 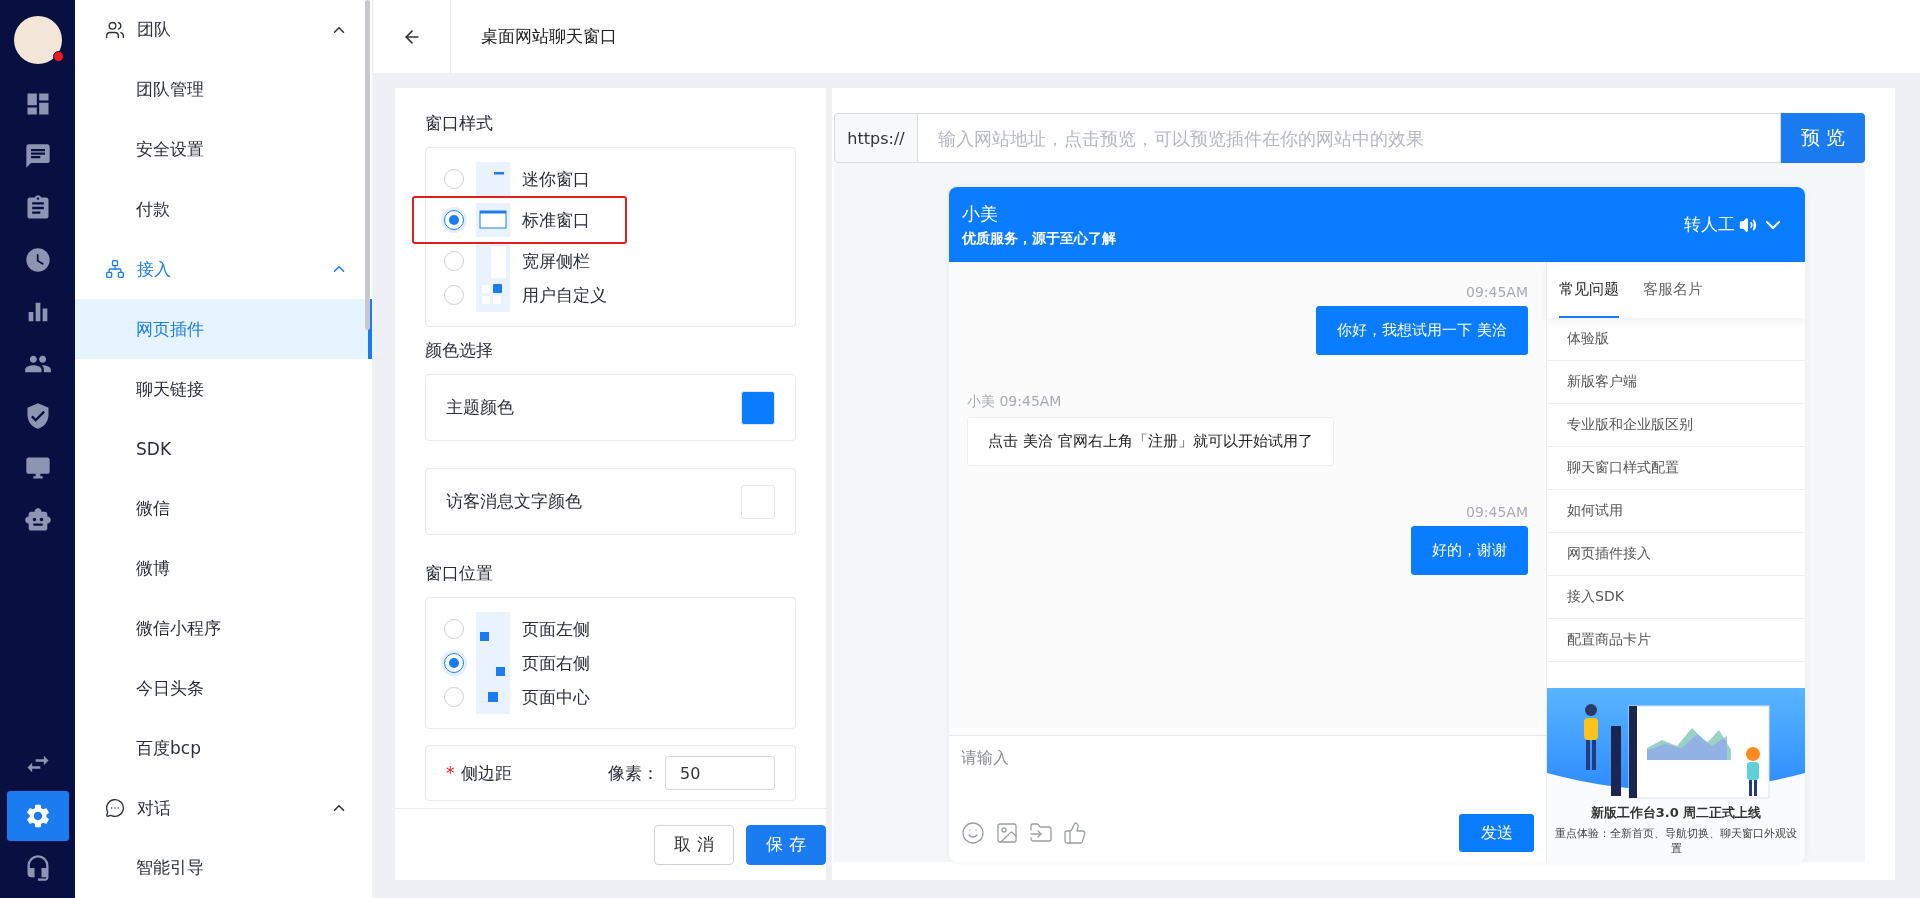 What do you see at coordinates (223, 449) in the screenshot?
I see `nav-item: SDK` at bounding box center [223, 449].